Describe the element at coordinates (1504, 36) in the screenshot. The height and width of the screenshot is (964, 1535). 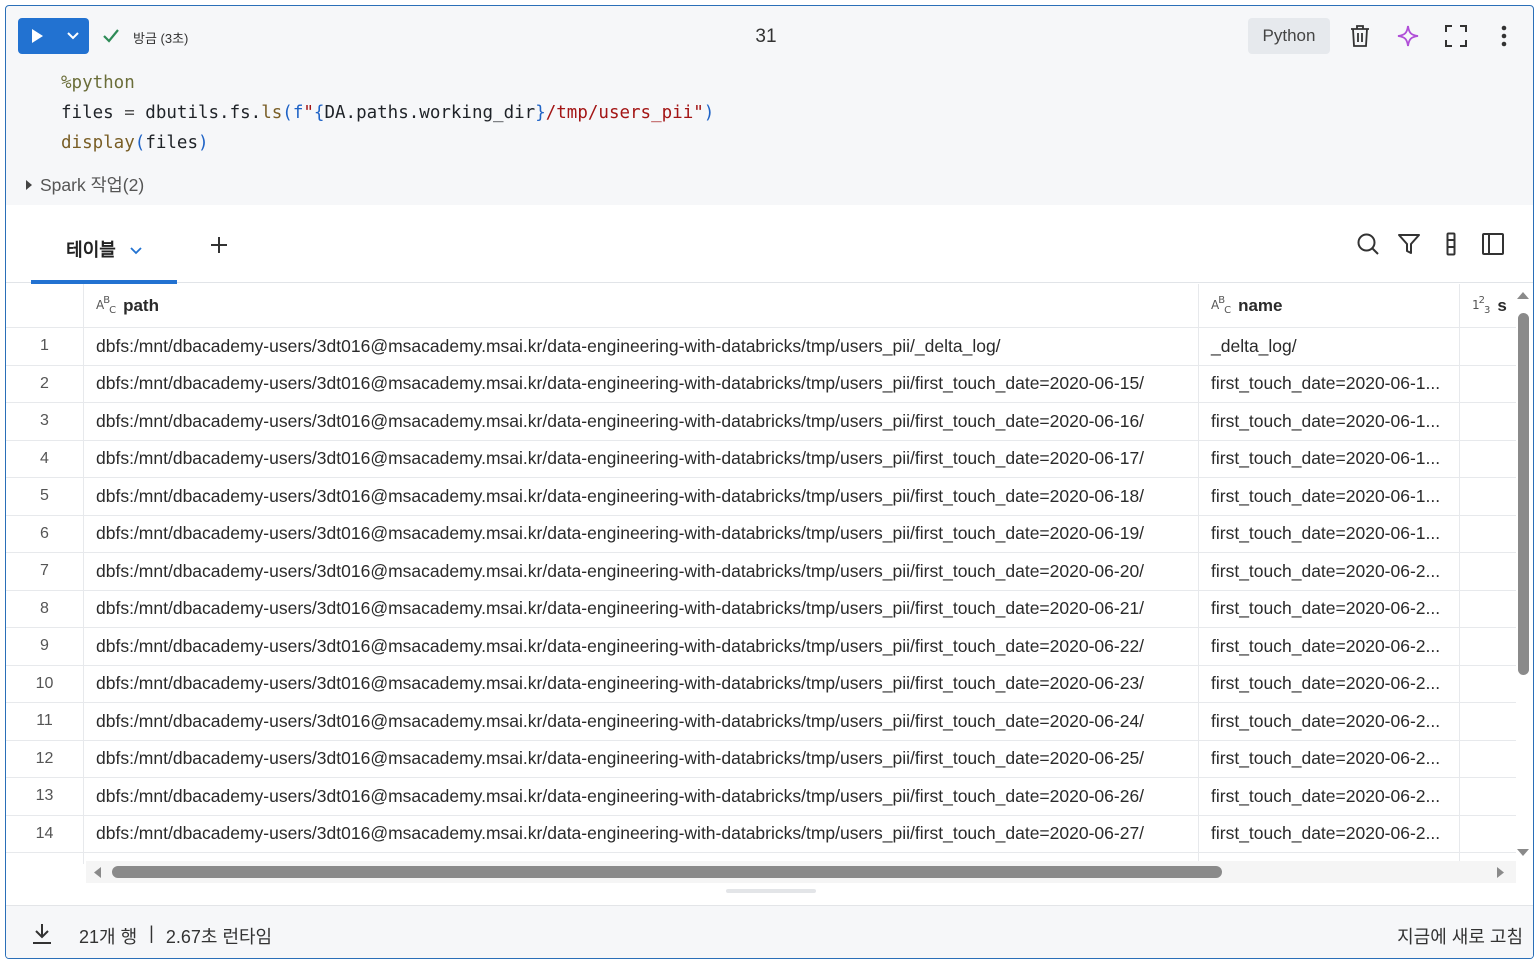
I see `more-vertical-icon` at that location.